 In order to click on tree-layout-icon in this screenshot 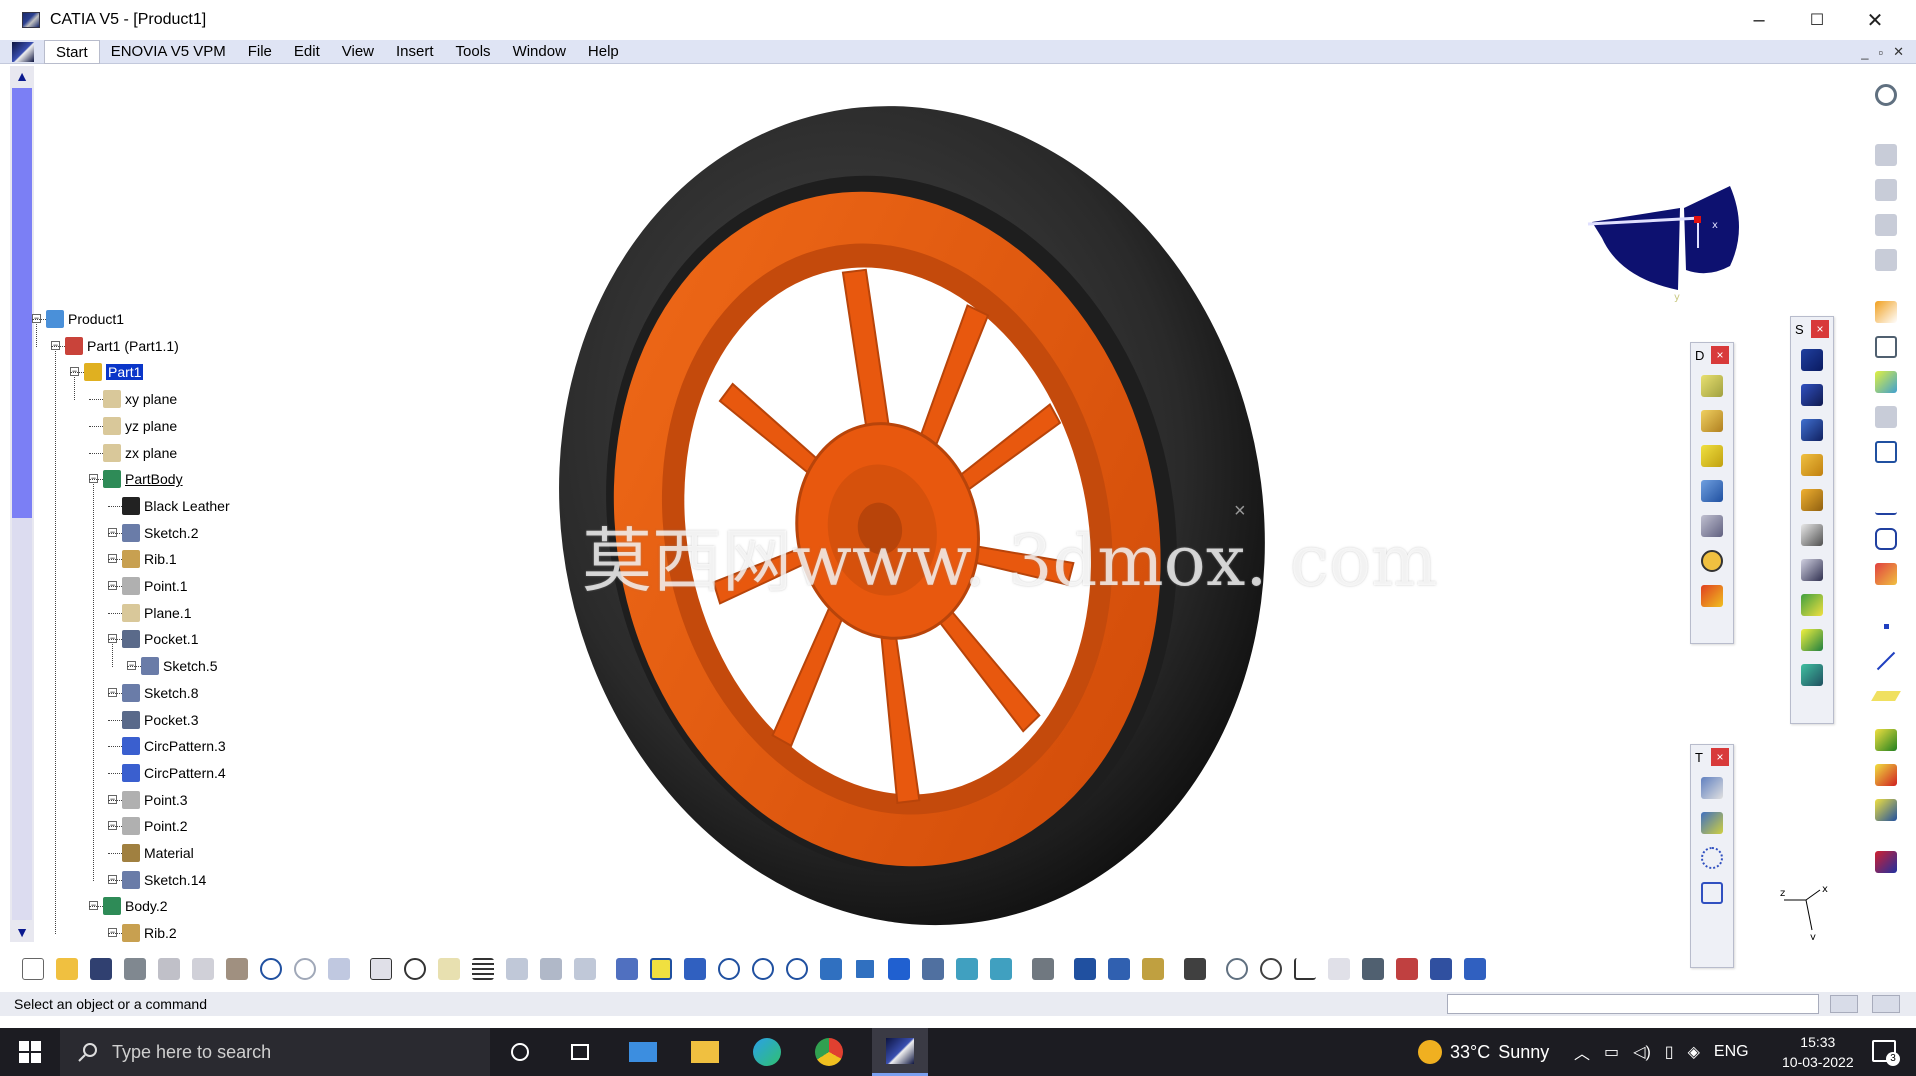, I will do `click(517, 969)`.